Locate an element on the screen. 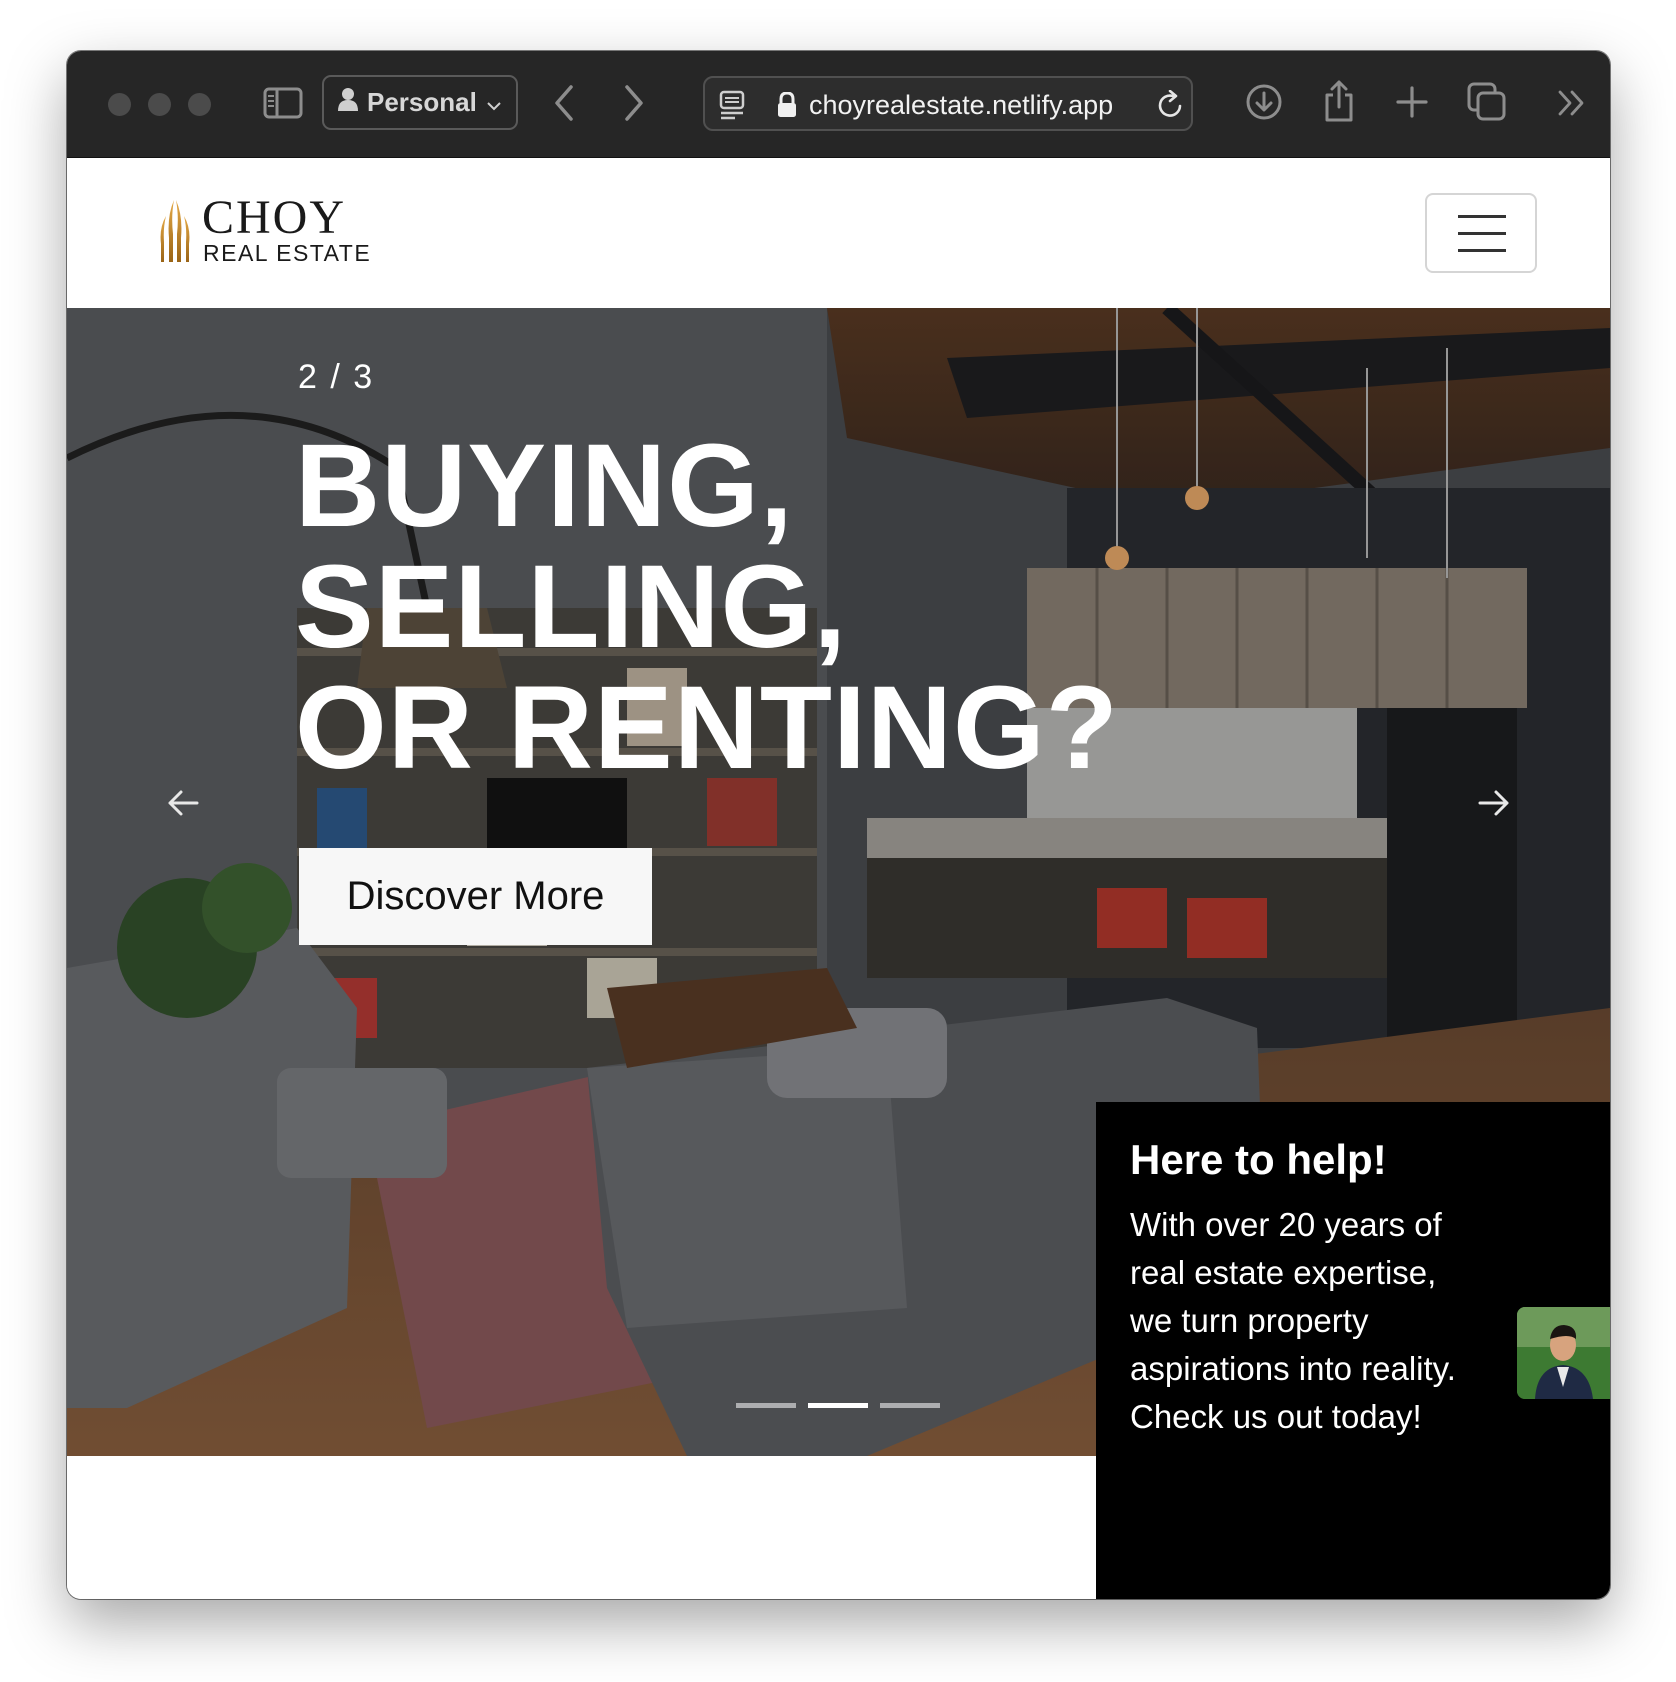 The width and height of the screenshot is (1676, 1682). address-bar: choyrealestate.netlify.app is located at coordinates (948, 103).